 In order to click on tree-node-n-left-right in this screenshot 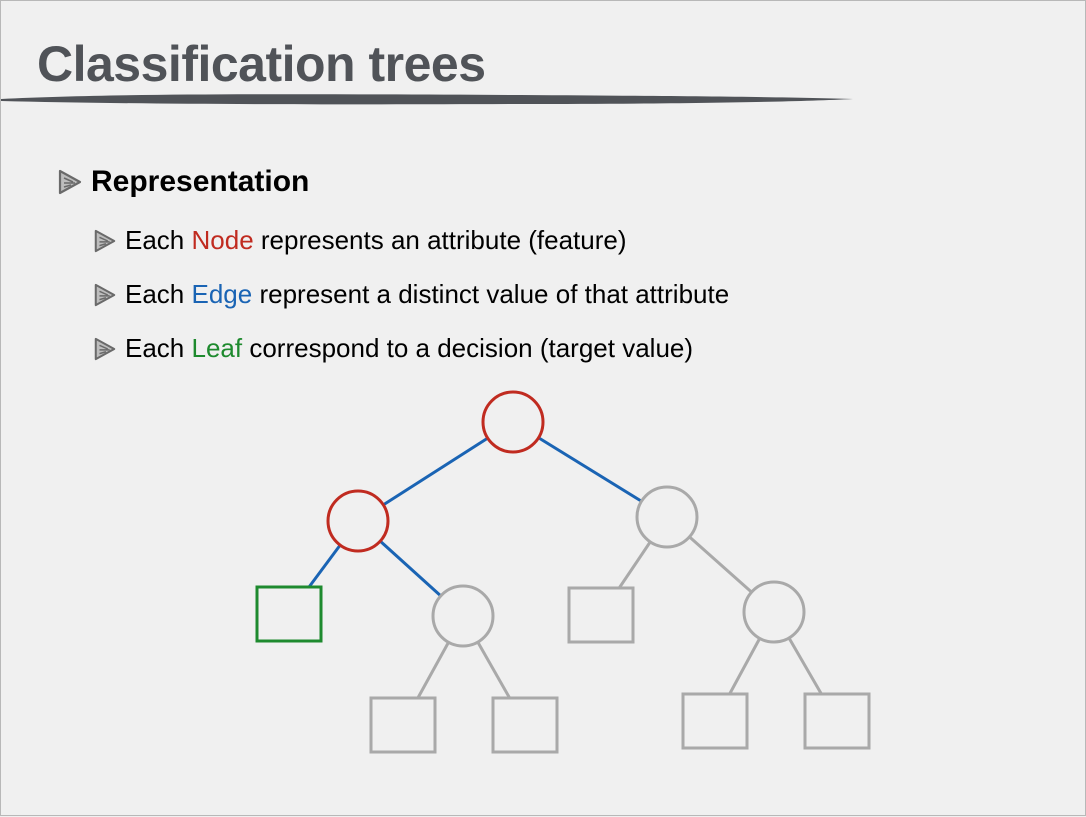, I will do `click(463, 616)`.